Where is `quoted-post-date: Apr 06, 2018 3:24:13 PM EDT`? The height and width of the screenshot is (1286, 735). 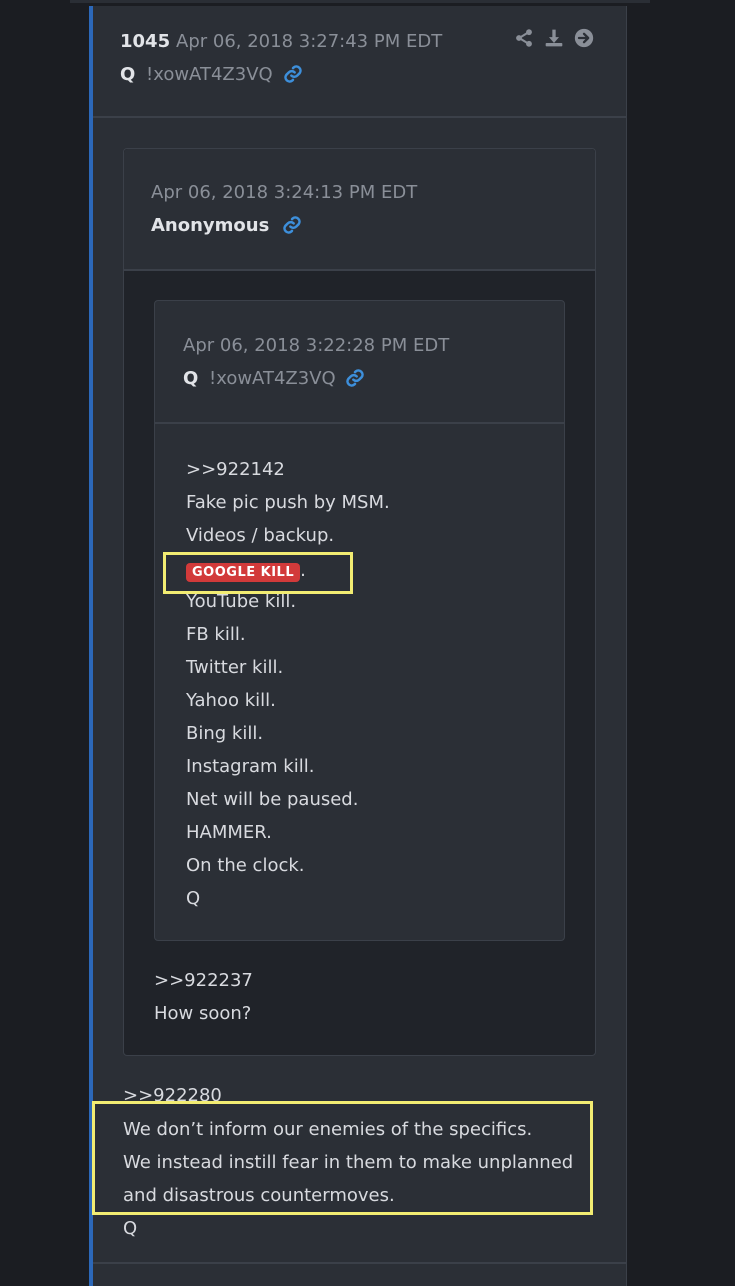 quoted-post-date: Apr 06, 2018 3:24:13 PM EDT is located at coordinates (284, 192).